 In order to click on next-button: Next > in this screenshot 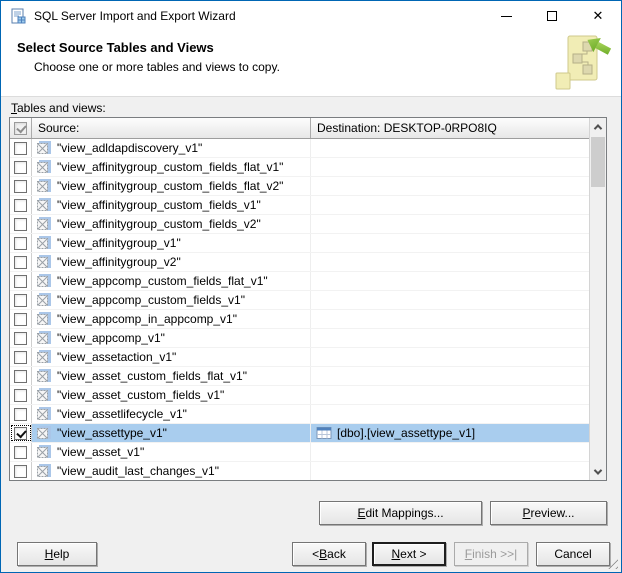, I will do `click(409, 554)`.